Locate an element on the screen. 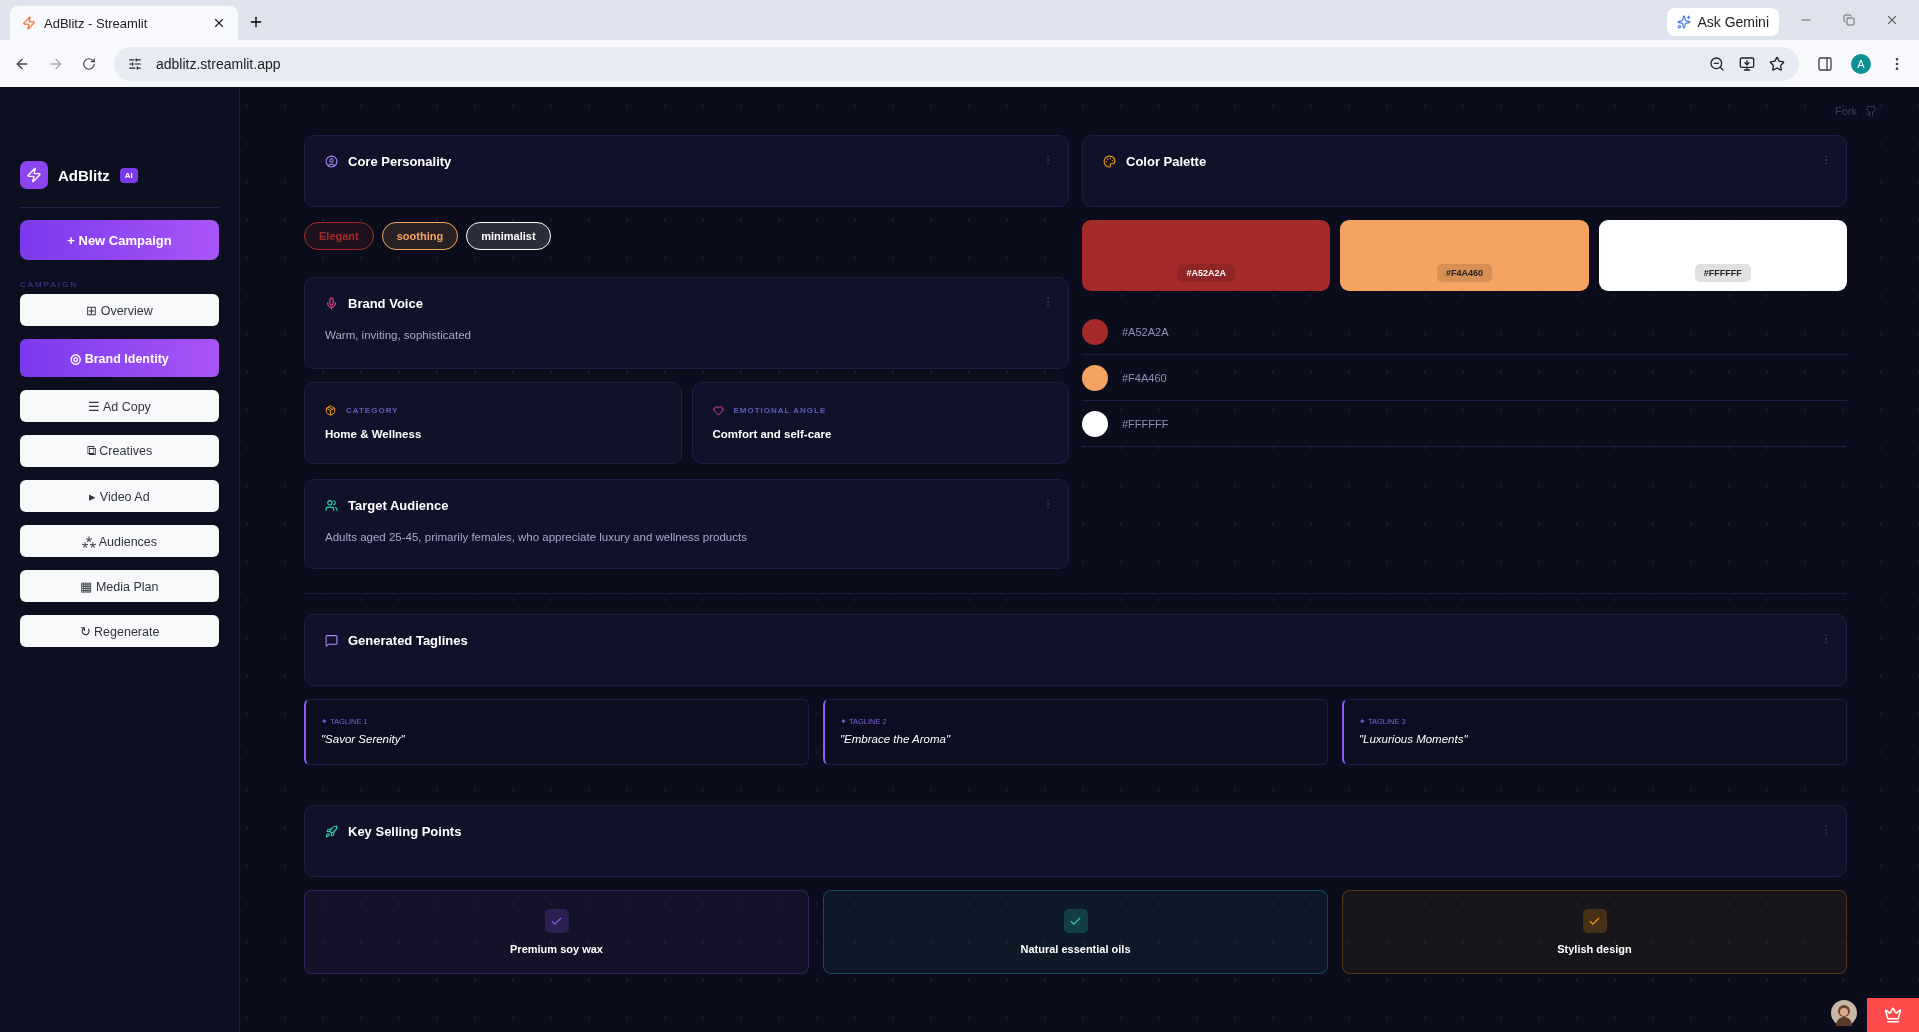 This screenshot has height=1032, width=1919. ai-badge: AI is located at coordinates (128, 175).